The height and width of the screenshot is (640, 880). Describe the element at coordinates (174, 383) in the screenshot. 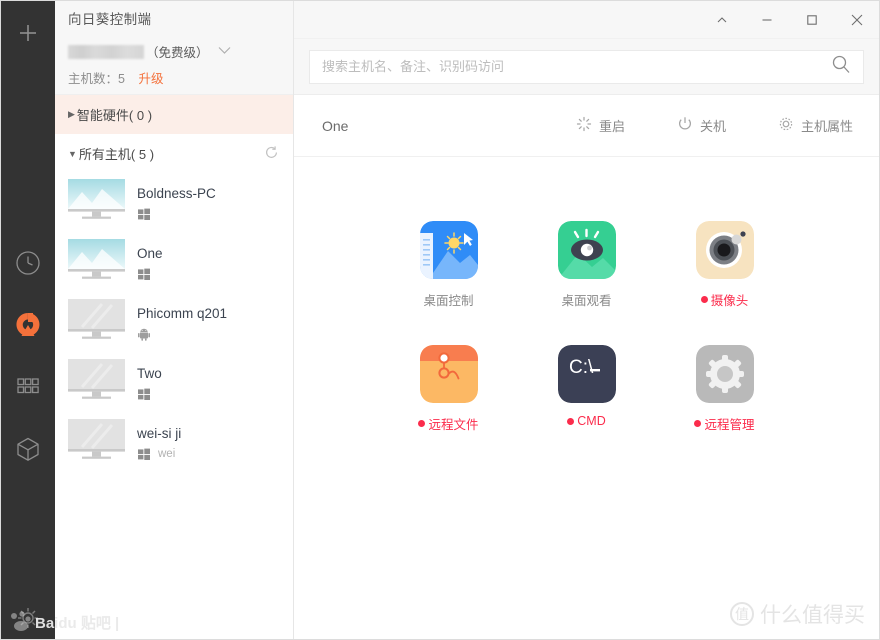

I see `host-list-item: Two` at that location.